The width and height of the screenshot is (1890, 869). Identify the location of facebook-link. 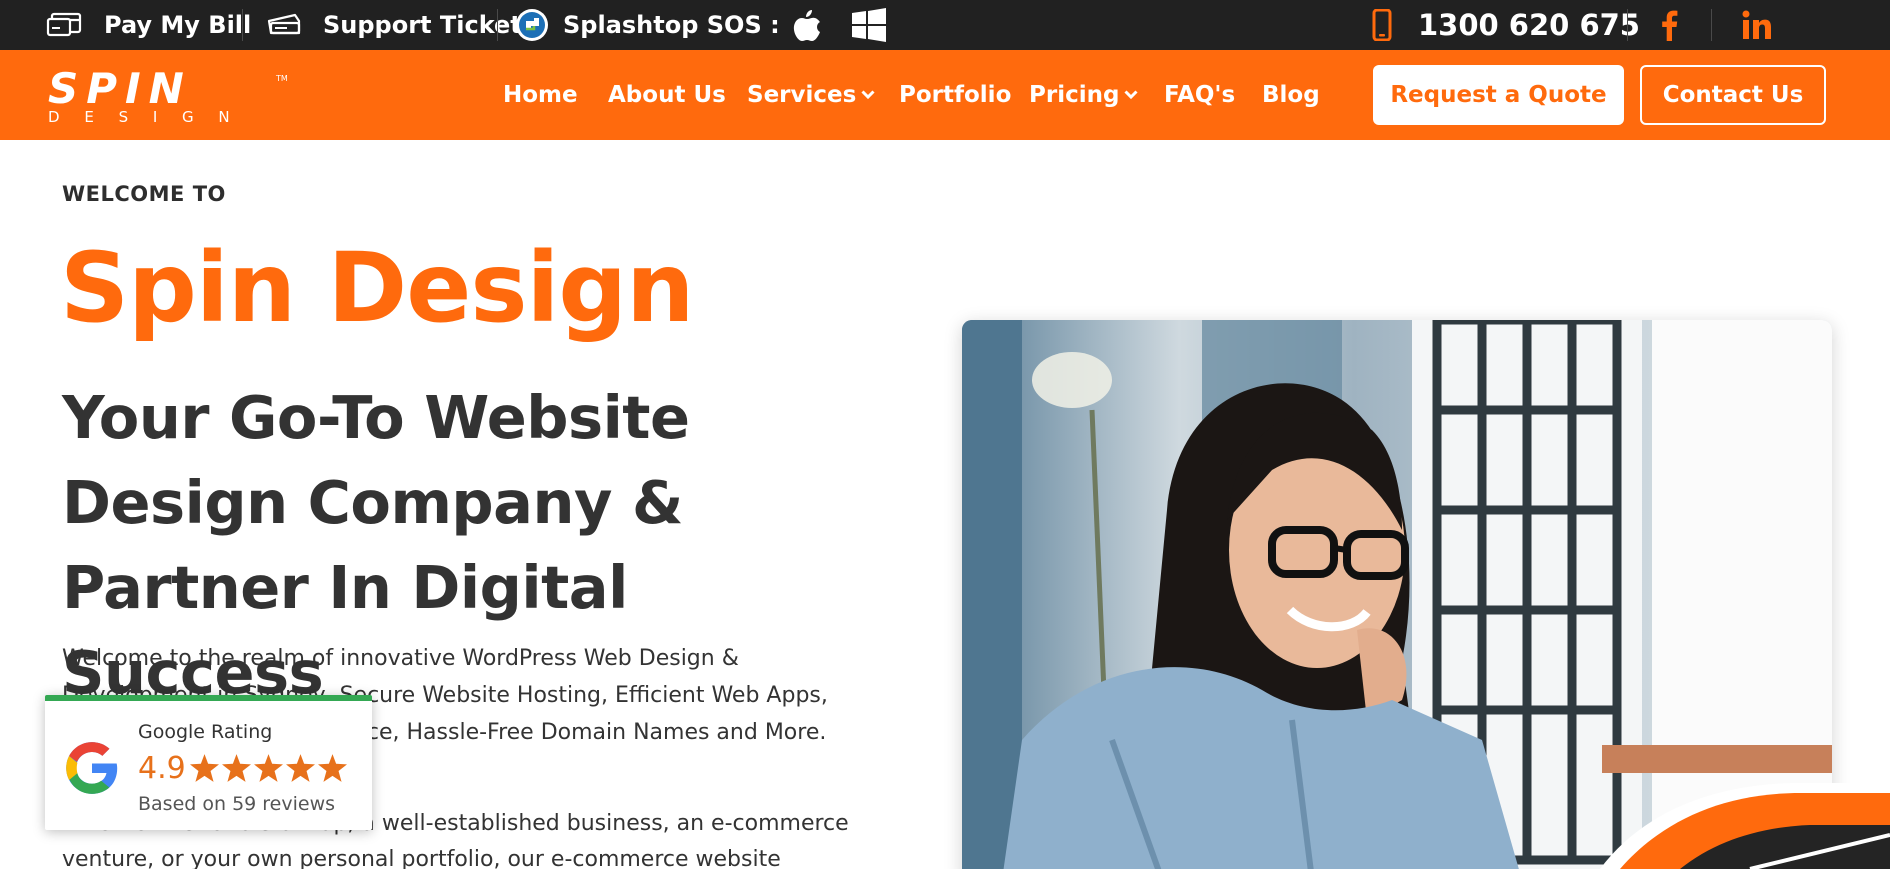
(1669, 25).